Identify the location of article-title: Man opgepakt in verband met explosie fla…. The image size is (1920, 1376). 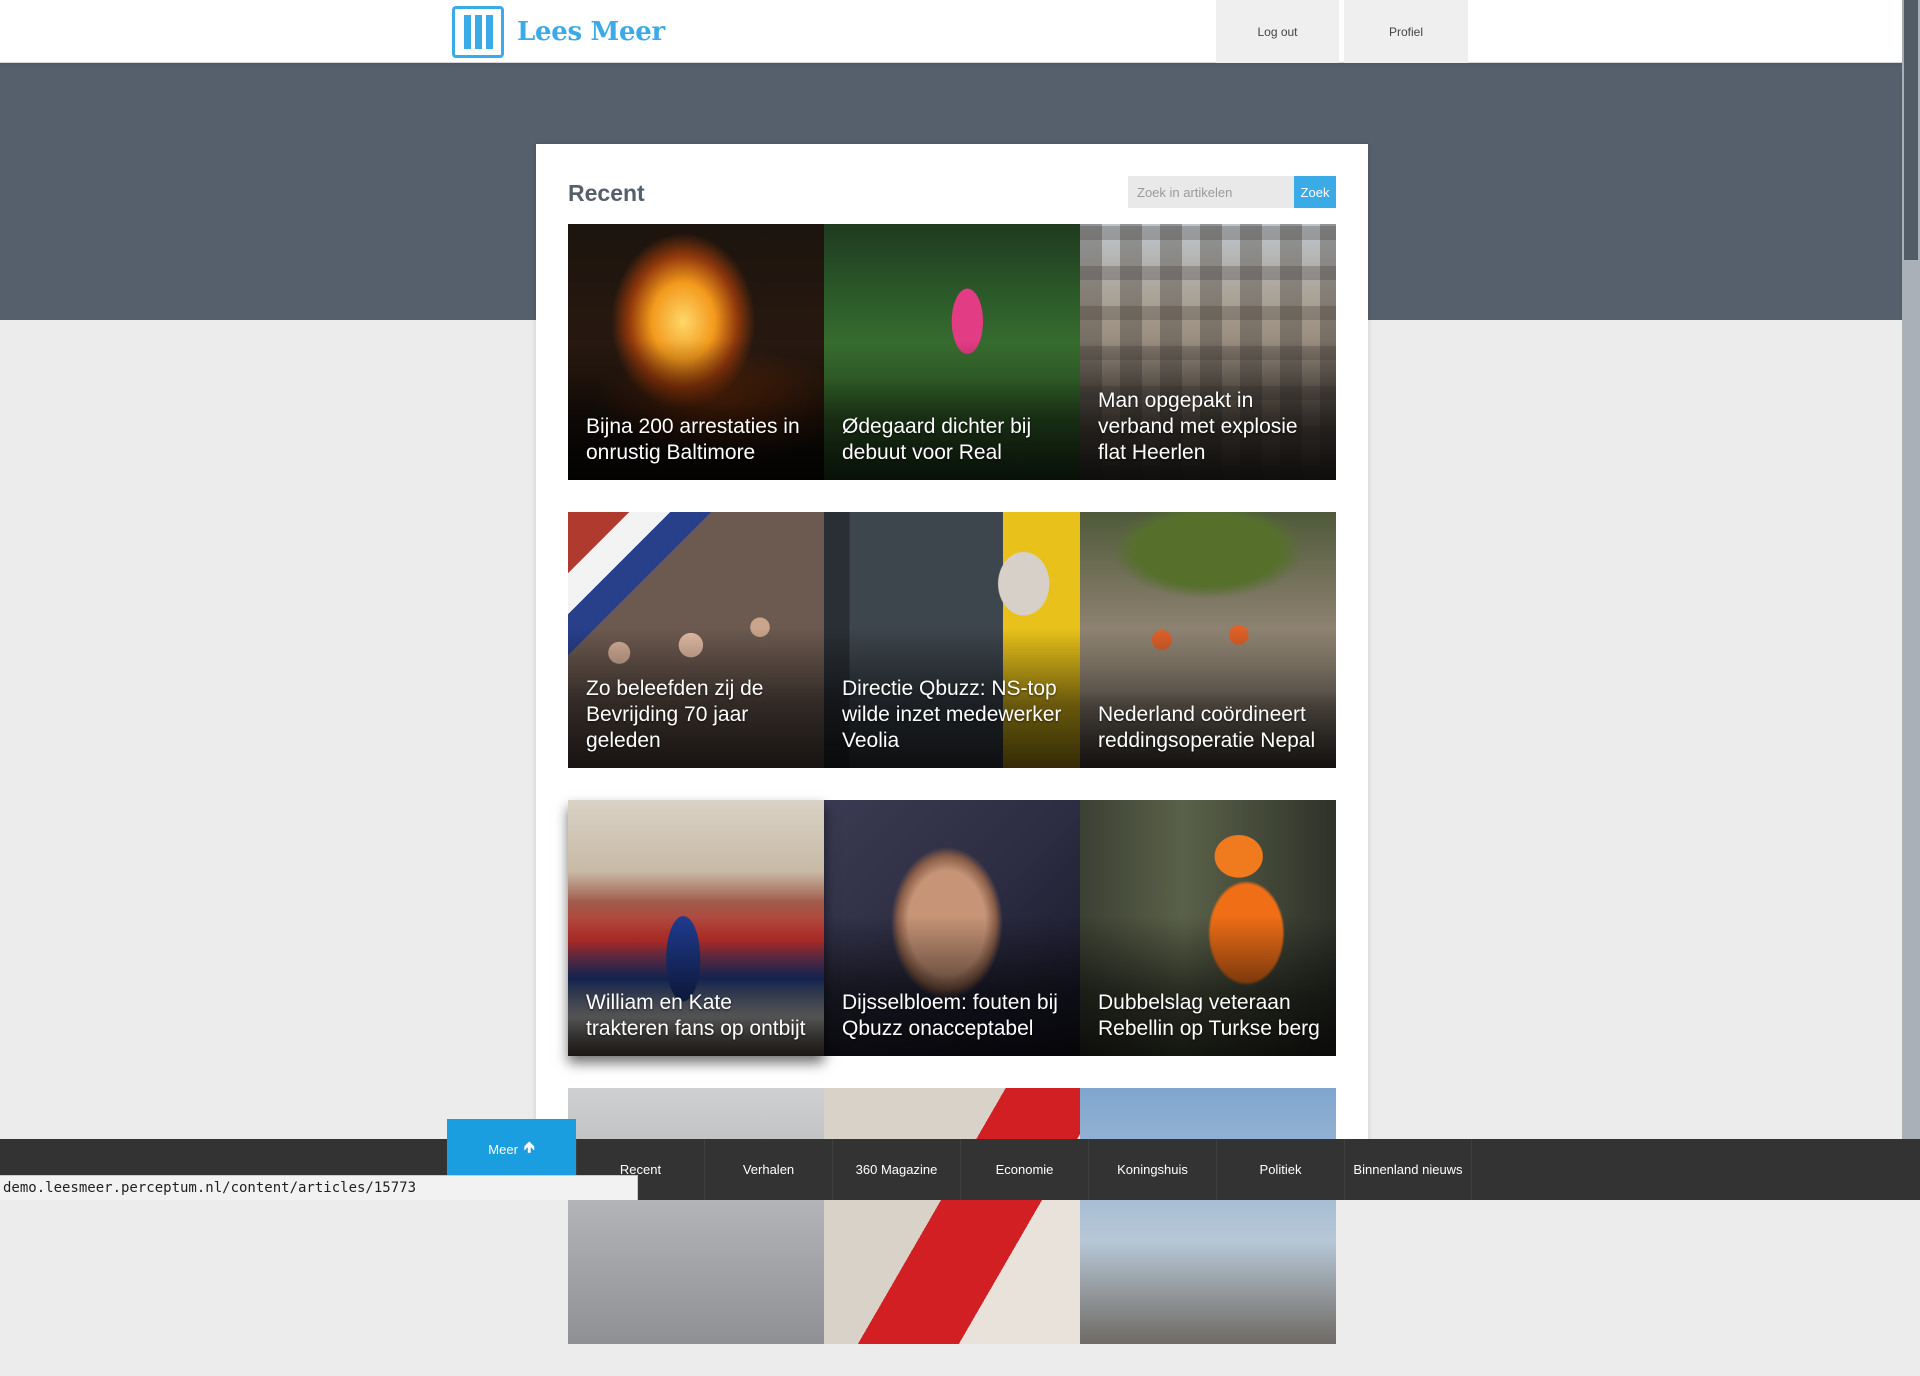
(1198, 426).